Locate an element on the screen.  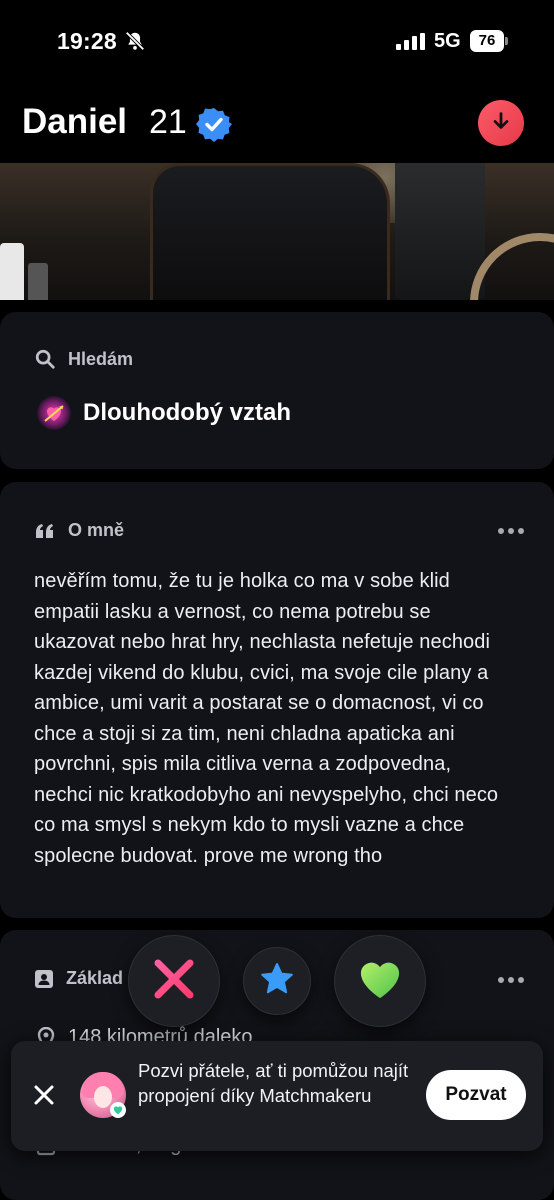
profile-header: Daniel 21 is located at coordinates (277, 124).